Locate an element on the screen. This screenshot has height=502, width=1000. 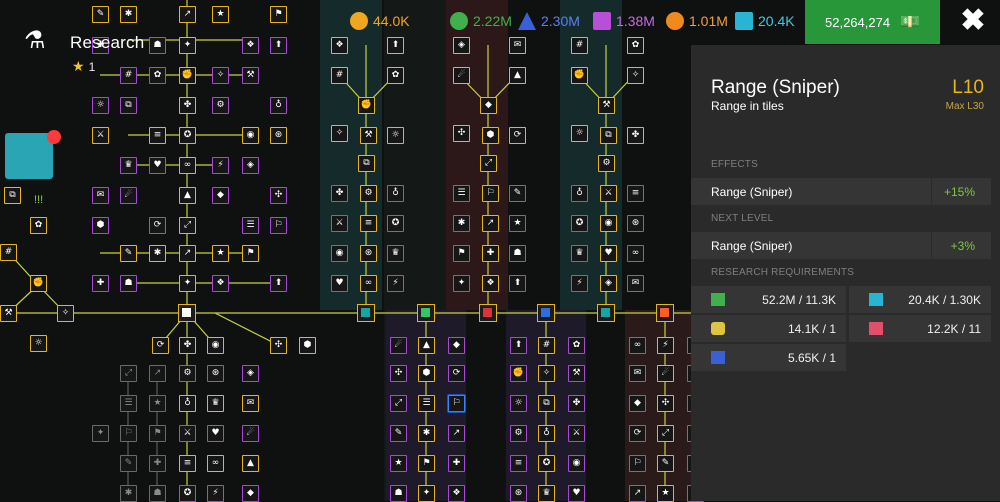
research-node: ⬆ is located at coordinates (517, 283).